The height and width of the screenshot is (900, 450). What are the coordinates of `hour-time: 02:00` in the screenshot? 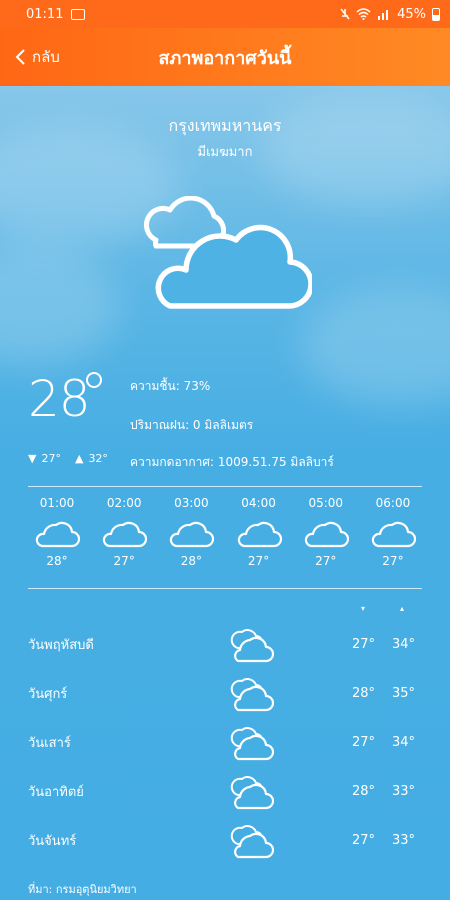 It's located at (124, 503).